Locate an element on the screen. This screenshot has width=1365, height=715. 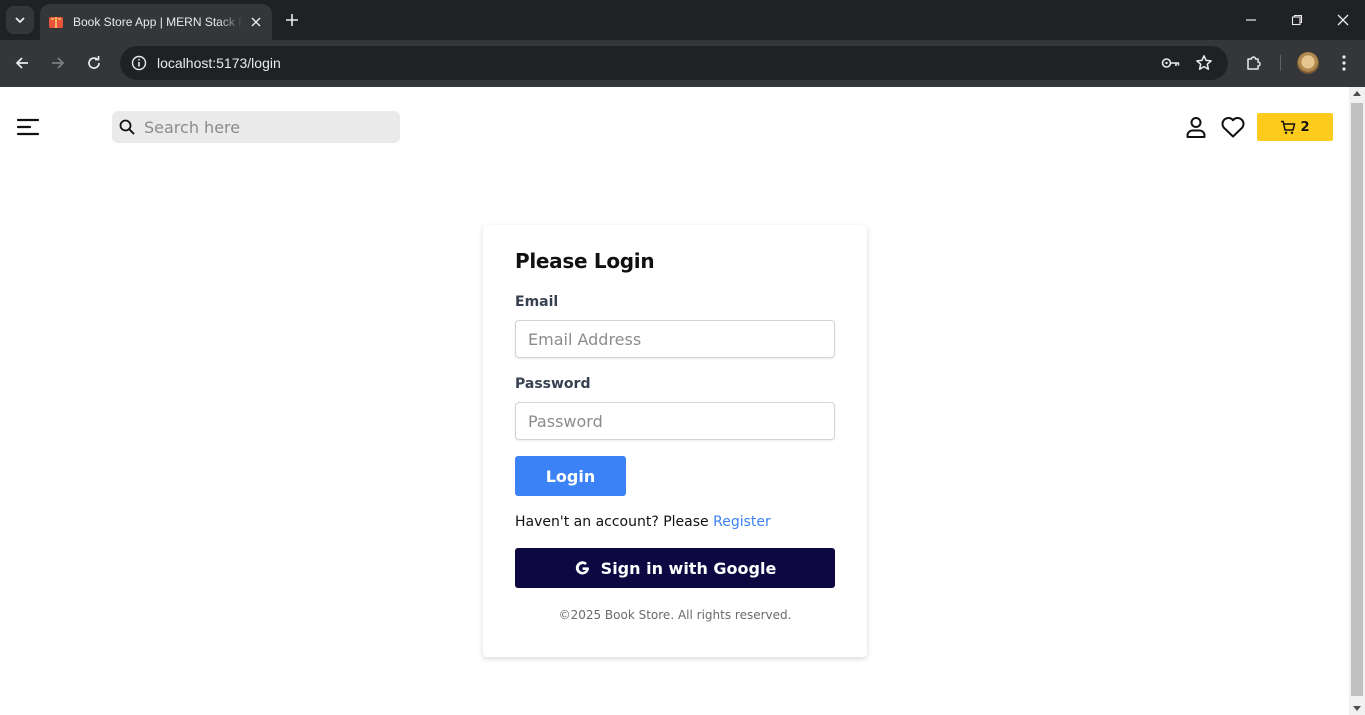
google-signin-button: Sign in with Google is located at coordinates (675, 568).